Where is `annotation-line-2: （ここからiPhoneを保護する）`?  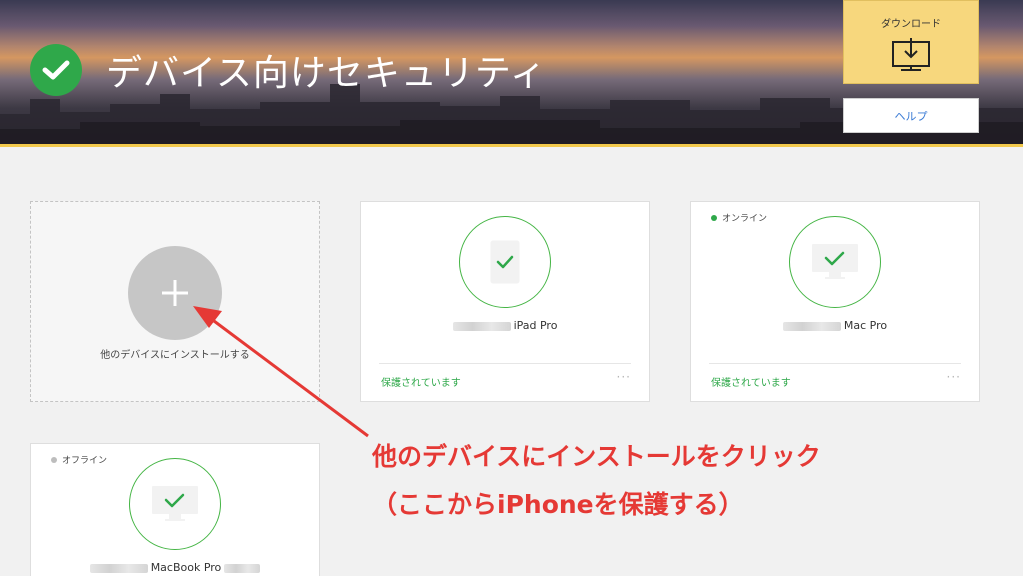
annotation-line-2: （ここからiPhoneを保護する） is located at coordinates (558, 504).